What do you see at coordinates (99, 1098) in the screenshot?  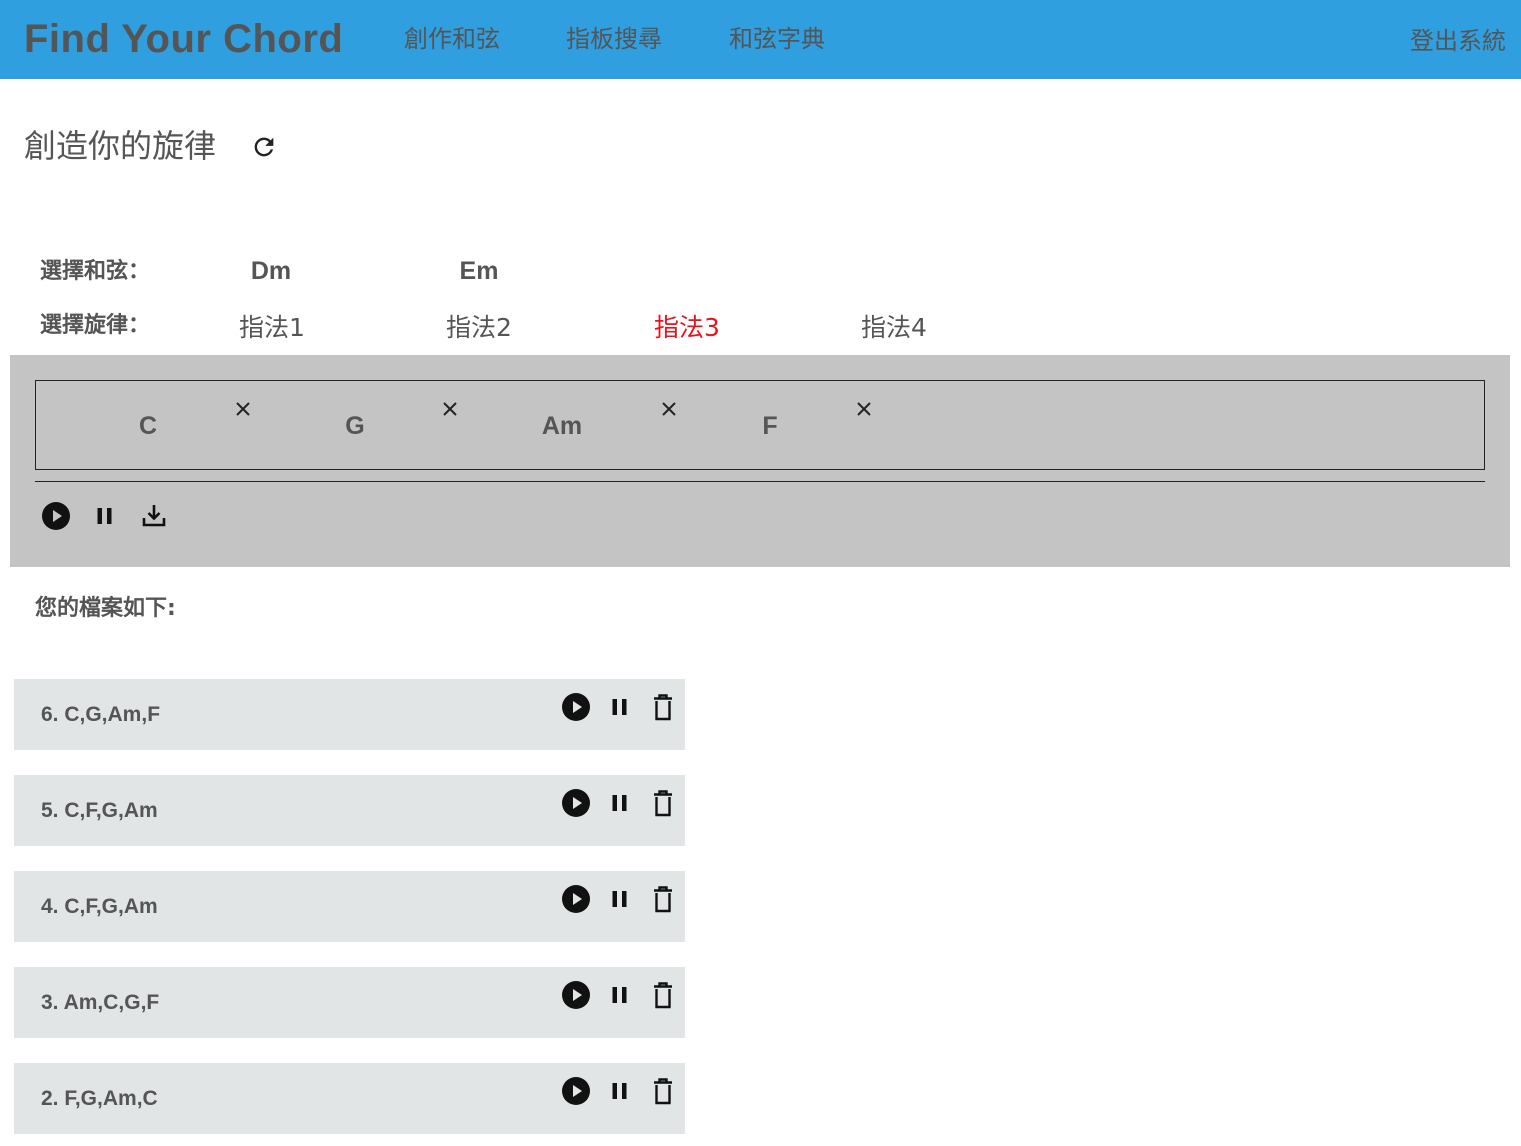 I see `file-name: 2. F,G,Am,C` at bounding box center [99, 1098].